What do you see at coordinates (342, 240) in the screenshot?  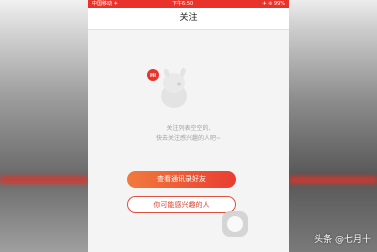 I see `watermark-label: 头条 @七月十` at bounding box center [342, 240].